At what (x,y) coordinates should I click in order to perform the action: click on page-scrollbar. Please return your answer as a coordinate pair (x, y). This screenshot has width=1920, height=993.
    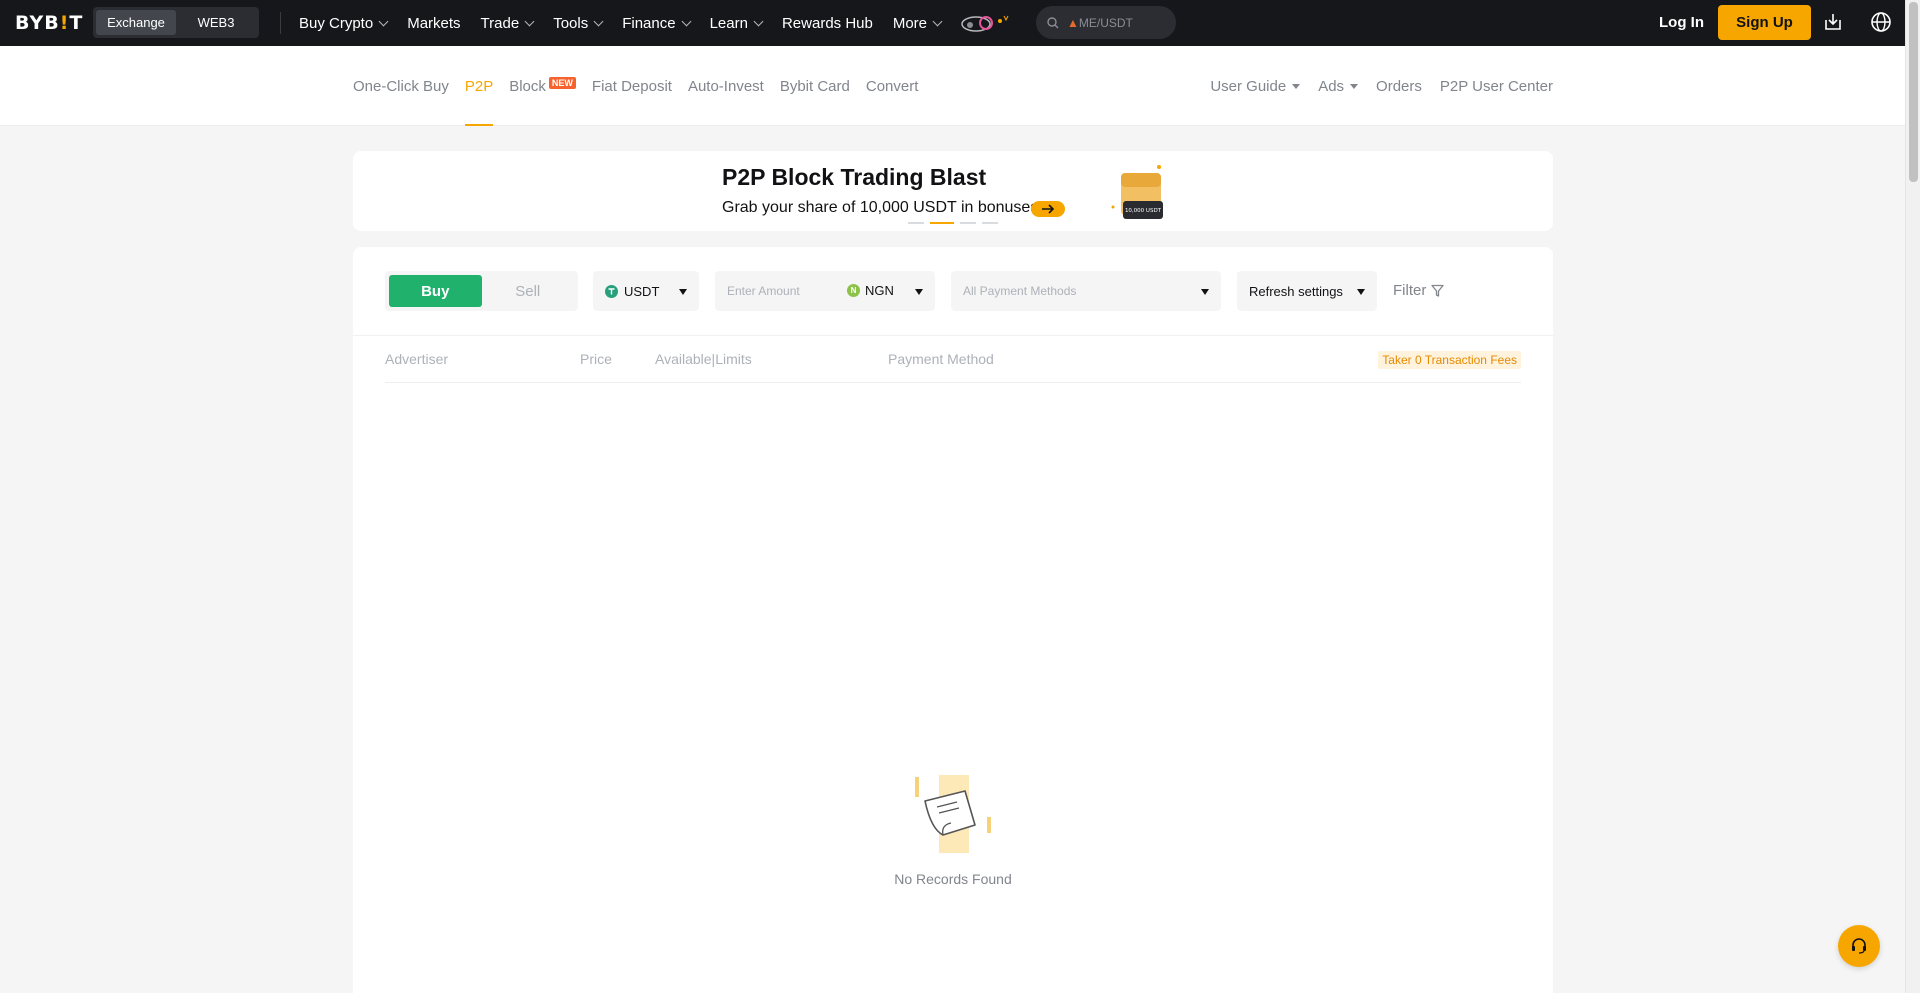
    Looking at the image, I should click on (1912, 496).